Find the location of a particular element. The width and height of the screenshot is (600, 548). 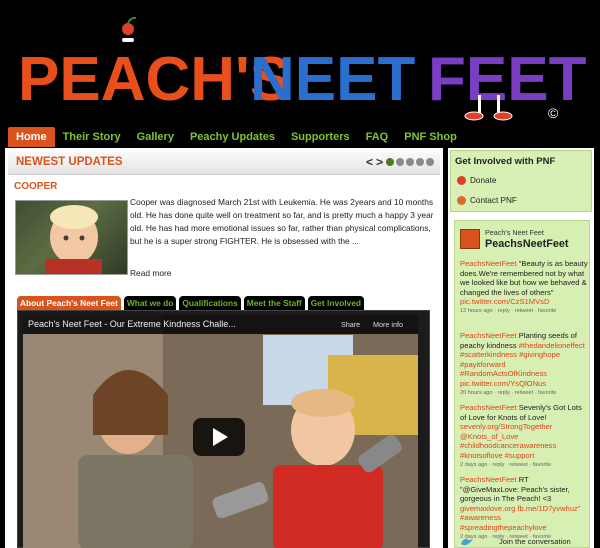

twitter-handle: PeachsNeetFeet is located at coordinates (526, 244).